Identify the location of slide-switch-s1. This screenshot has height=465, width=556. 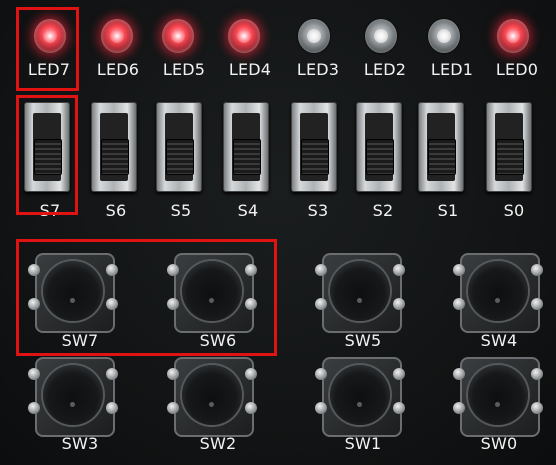
(441, 147).